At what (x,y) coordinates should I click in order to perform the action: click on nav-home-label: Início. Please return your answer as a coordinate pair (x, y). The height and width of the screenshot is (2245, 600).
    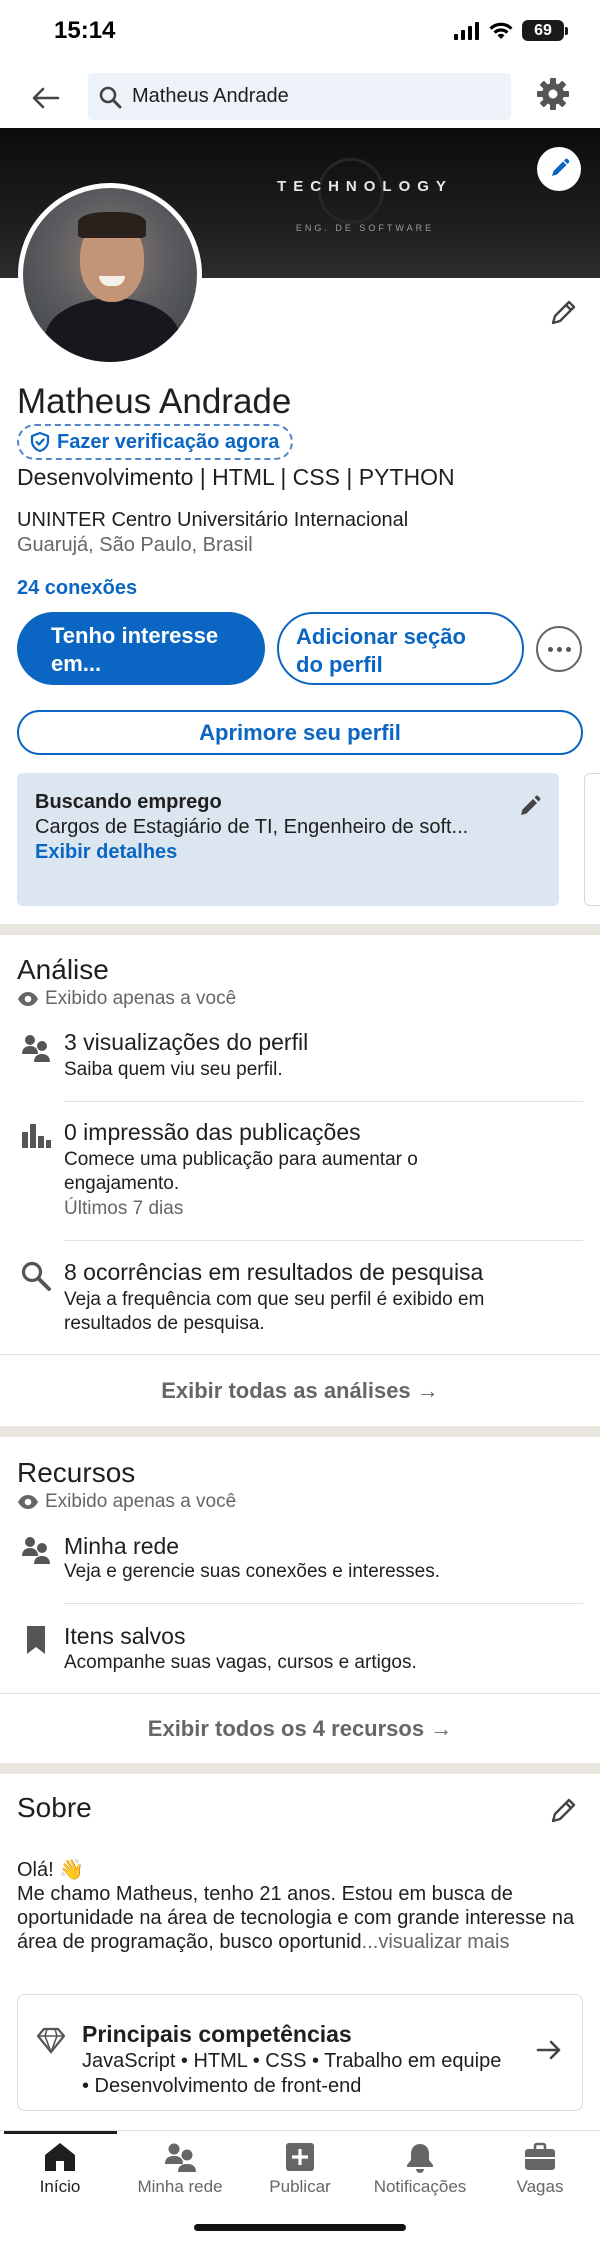
    Looking at the image, I should click on (60, 2186).